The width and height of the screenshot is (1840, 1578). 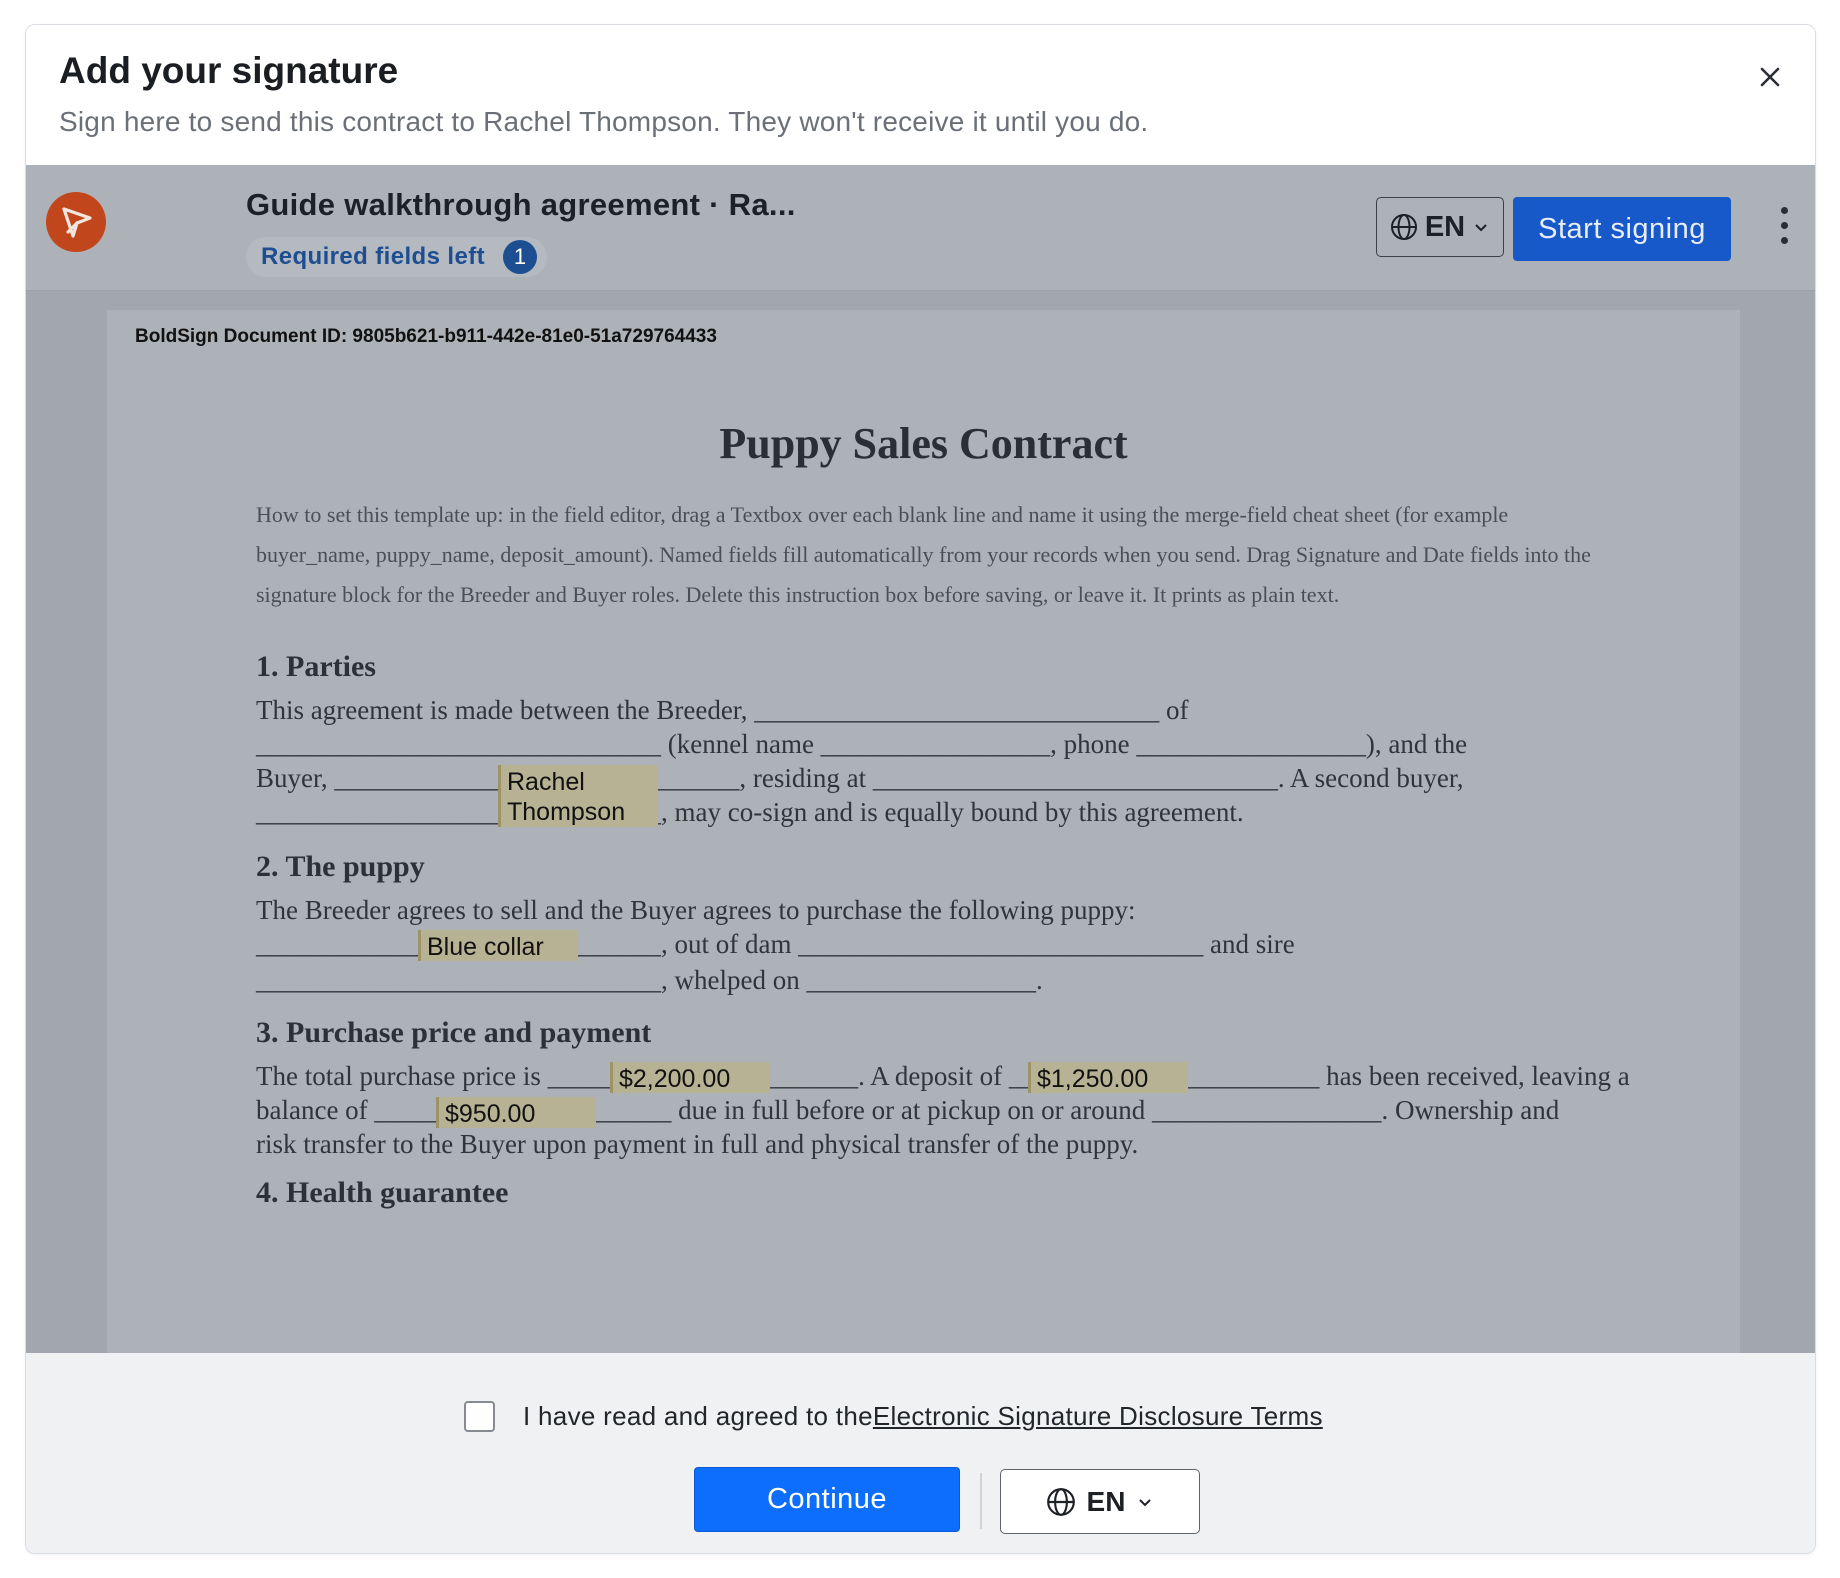 I want to click on footer-divider, so click(x=981, y=1501).